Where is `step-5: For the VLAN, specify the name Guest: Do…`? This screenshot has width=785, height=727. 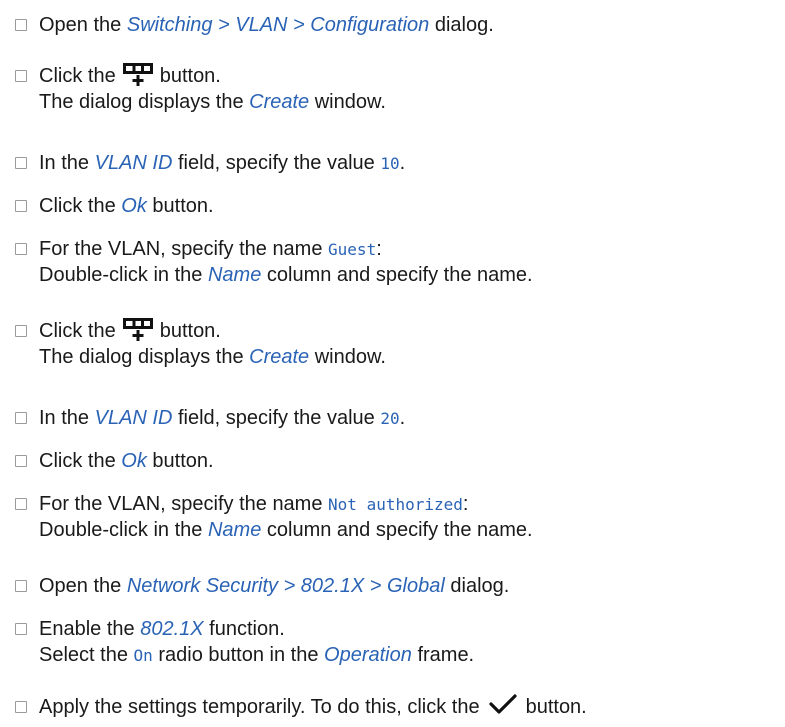
step-5: For the VLAN, specify the name Guest: Do… is located at coordinates (392, 262).